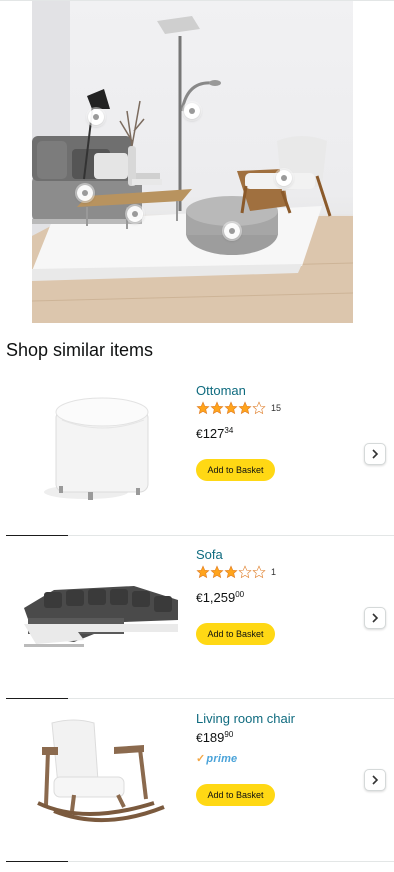  What do you see at coordinates (209, 554) in the screenshot?
I see `product-name-link: Sofa` at bounding box center [209, 554].